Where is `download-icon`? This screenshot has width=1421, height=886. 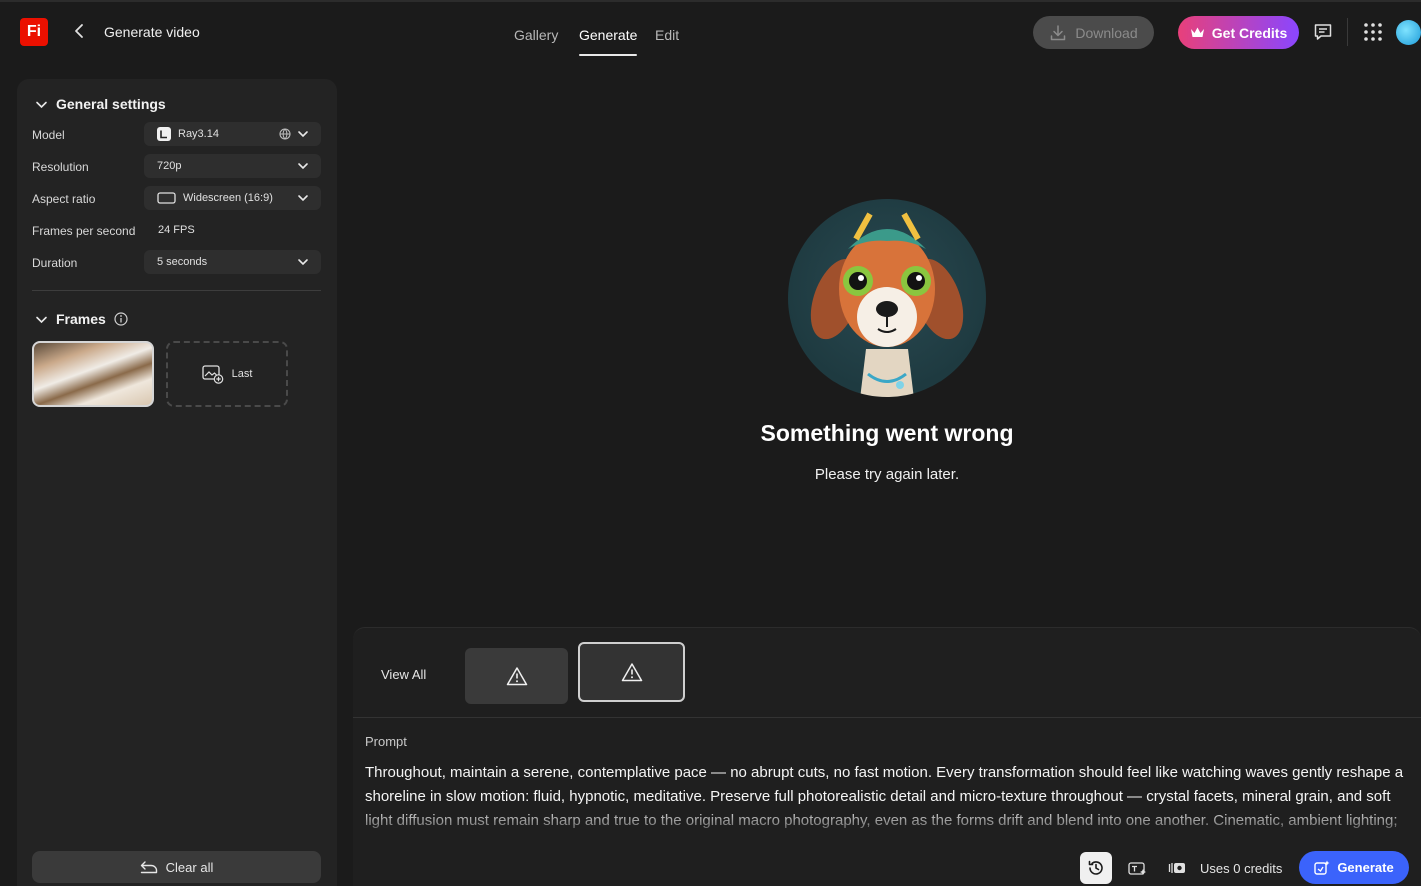
download-icon is located at coordinates (1058, 32).